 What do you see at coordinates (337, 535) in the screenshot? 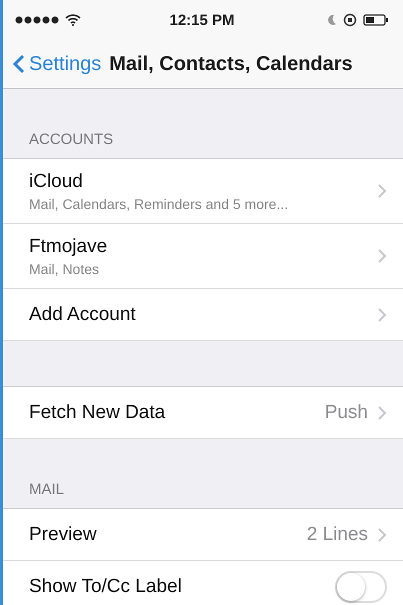
I see `row-value: 2 Lines` at bounding box center [337, 535].